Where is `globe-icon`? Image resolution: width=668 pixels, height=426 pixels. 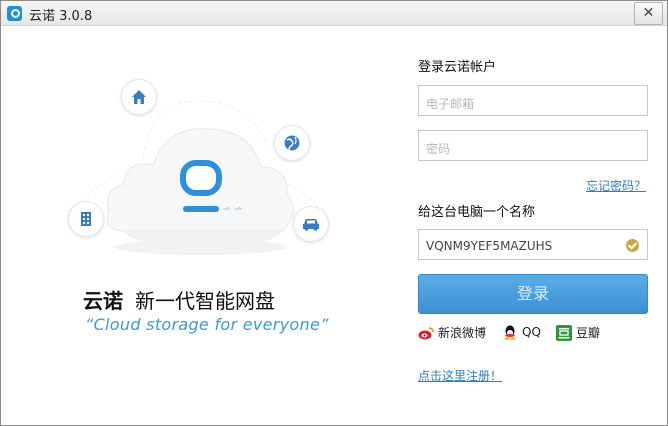
globe-icon is located at coordinates (292, 143).